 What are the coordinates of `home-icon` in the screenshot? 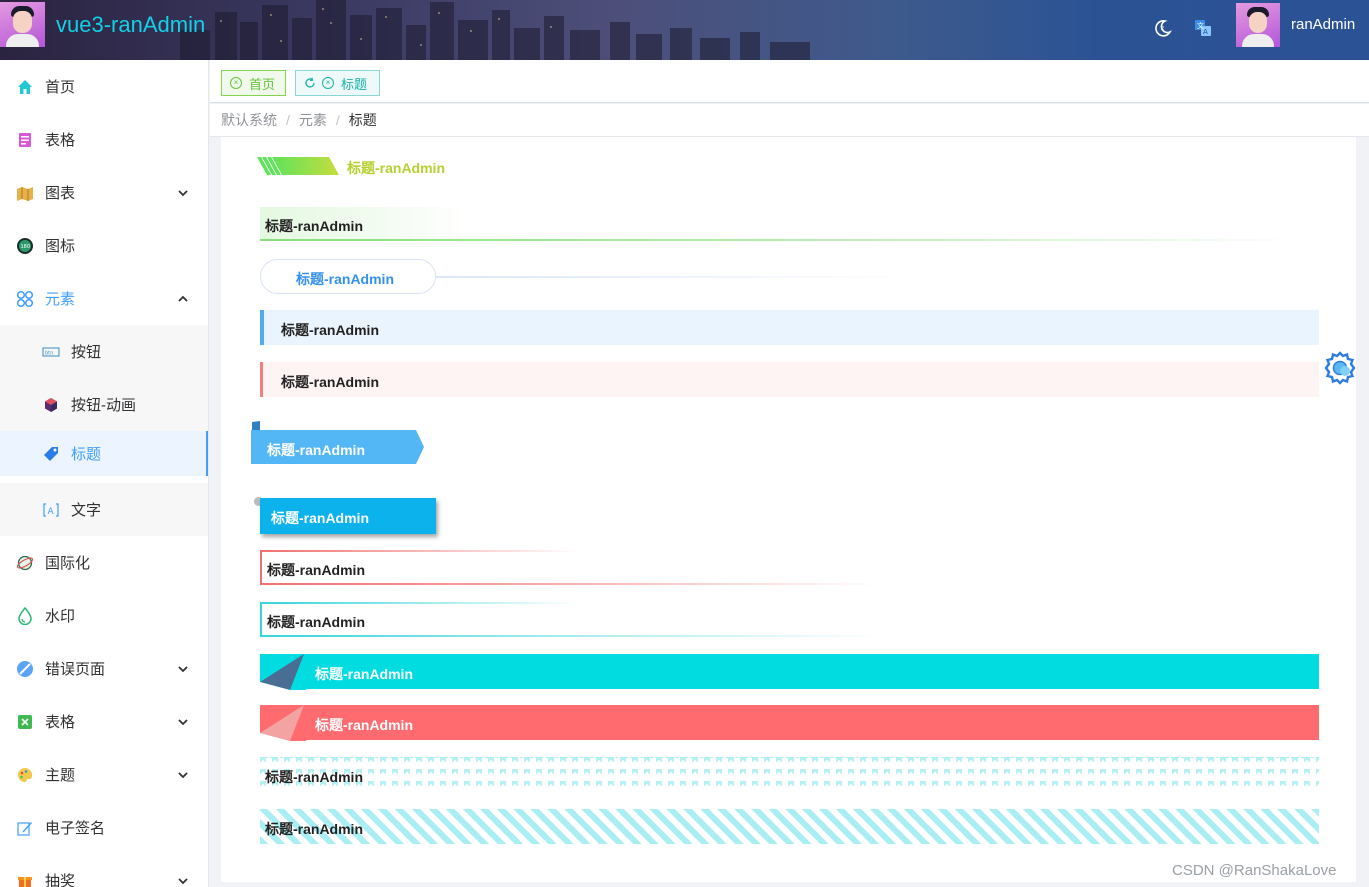 It's located at (25, 87).